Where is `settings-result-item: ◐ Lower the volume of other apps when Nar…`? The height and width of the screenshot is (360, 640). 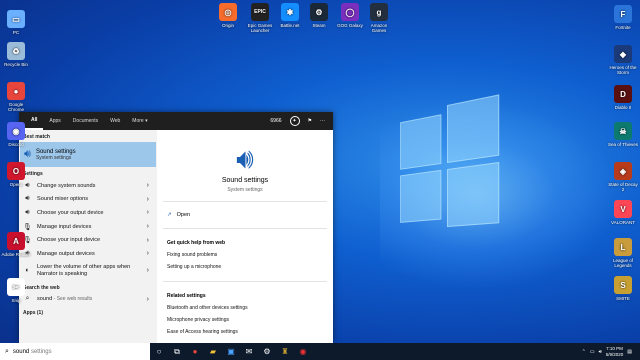 settings-result-item: ◐ Lower the volume of other apps when Nar… is located at coordinates (88, 271).